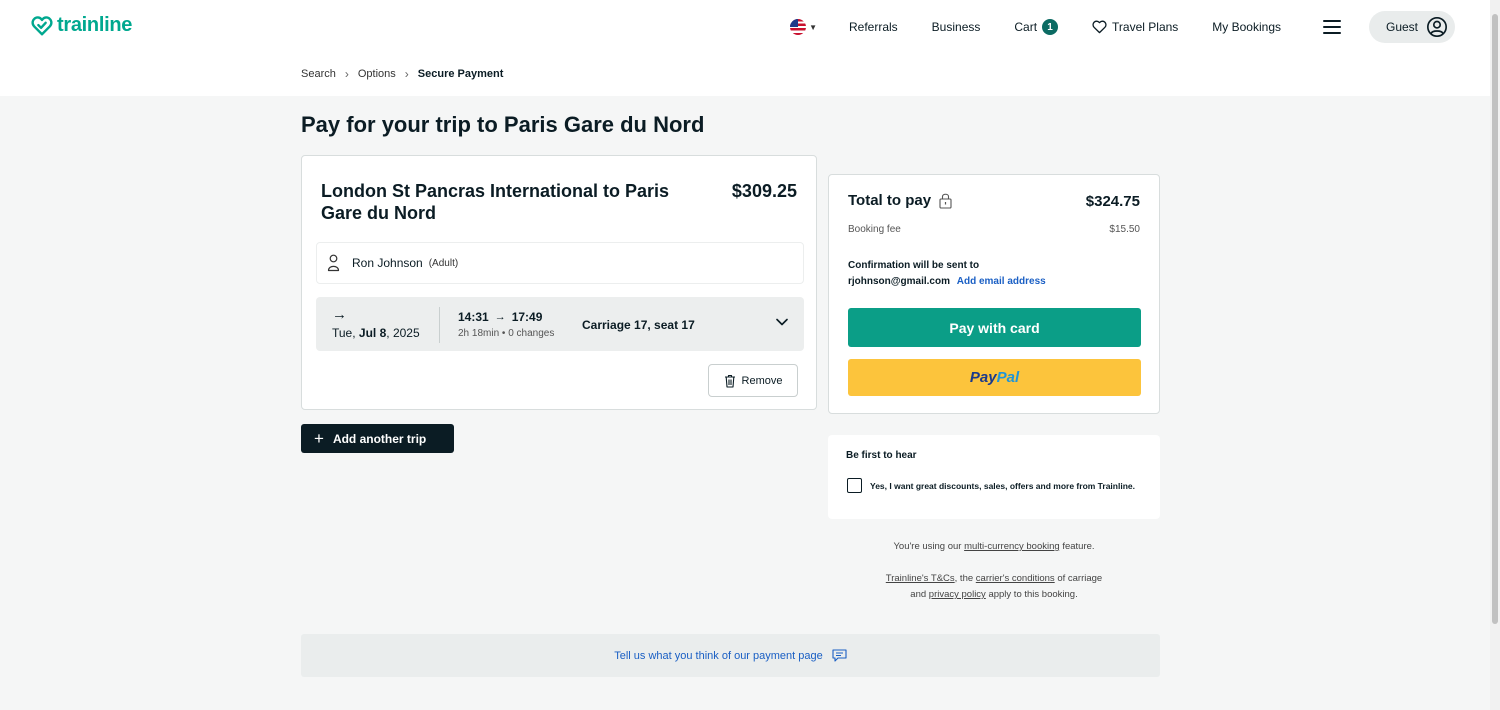 The width and height of the screenshot is (1500, 710). Describe the element at coordinates (920, 578) in the screenshot. I see `tcs-link: Trainline's T&Cs` at that location.